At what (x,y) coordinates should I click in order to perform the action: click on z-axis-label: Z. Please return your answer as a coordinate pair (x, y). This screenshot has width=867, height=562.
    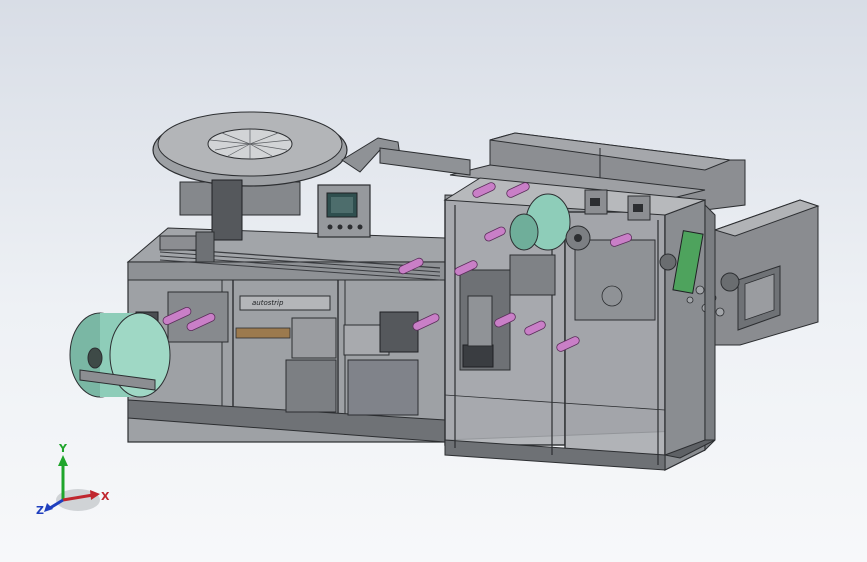
    Looking at the image, I should click on (40, 510).